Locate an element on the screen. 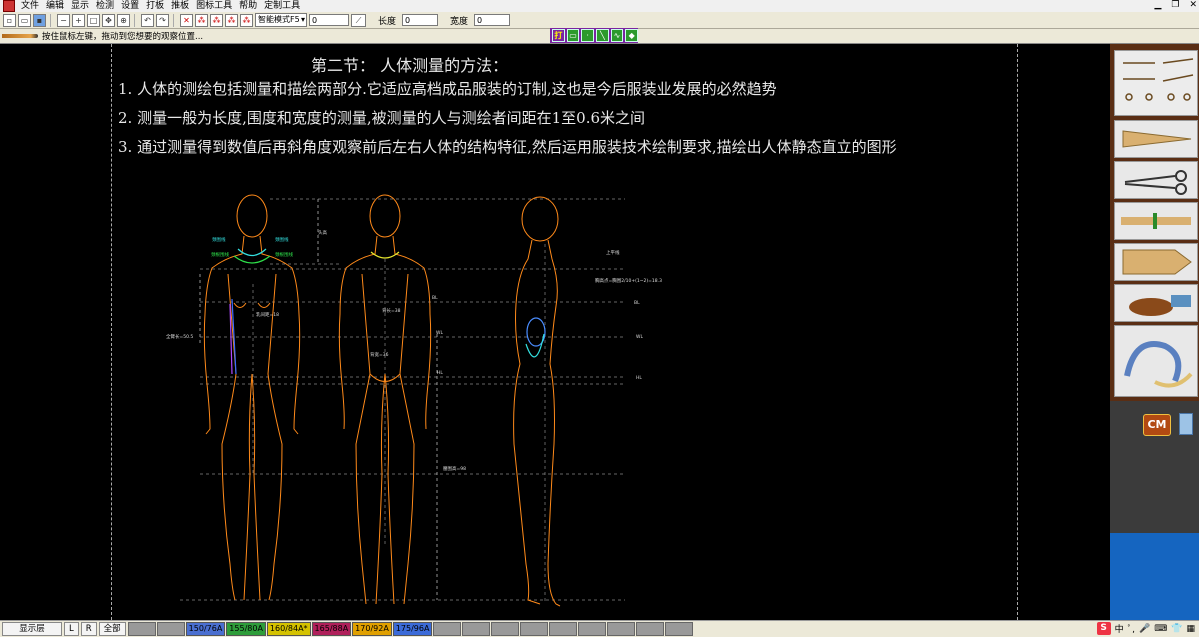 The height and width of the screenshot is (637, 1199). sogou-ime-icon: S is located at coordinates (1103, 628).